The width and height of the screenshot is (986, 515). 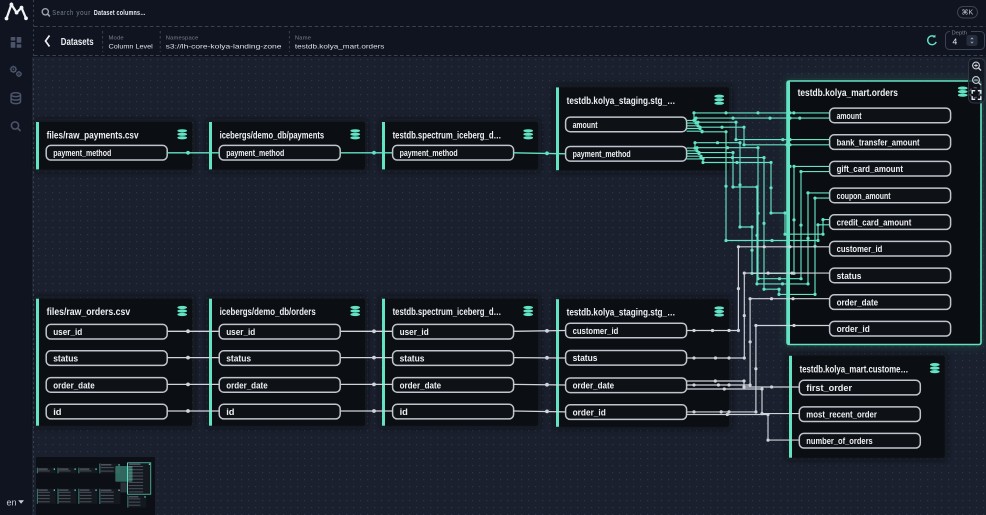 I want to click on svg-text: files/raw_orders.csv, so click(x=89, y=312).